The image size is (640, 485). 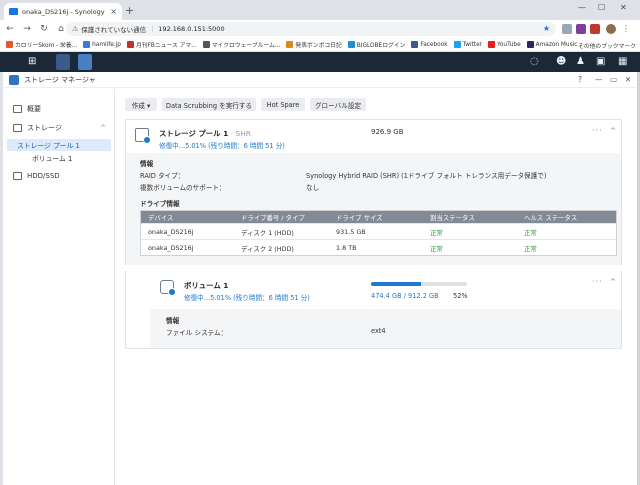 I want to click on repair-badge-icon, so click(x=147, y=140).